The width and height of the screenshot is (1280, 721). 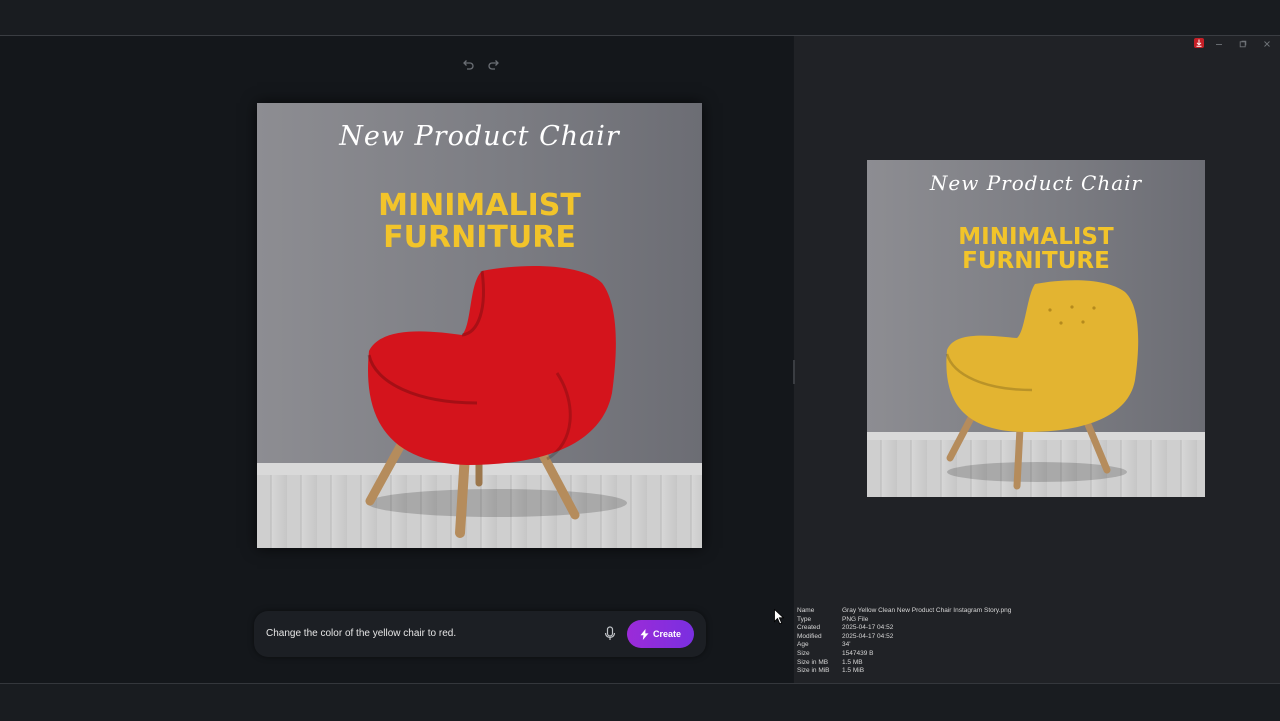 I want to click on pane-splitter, so click(x=794, y=372).